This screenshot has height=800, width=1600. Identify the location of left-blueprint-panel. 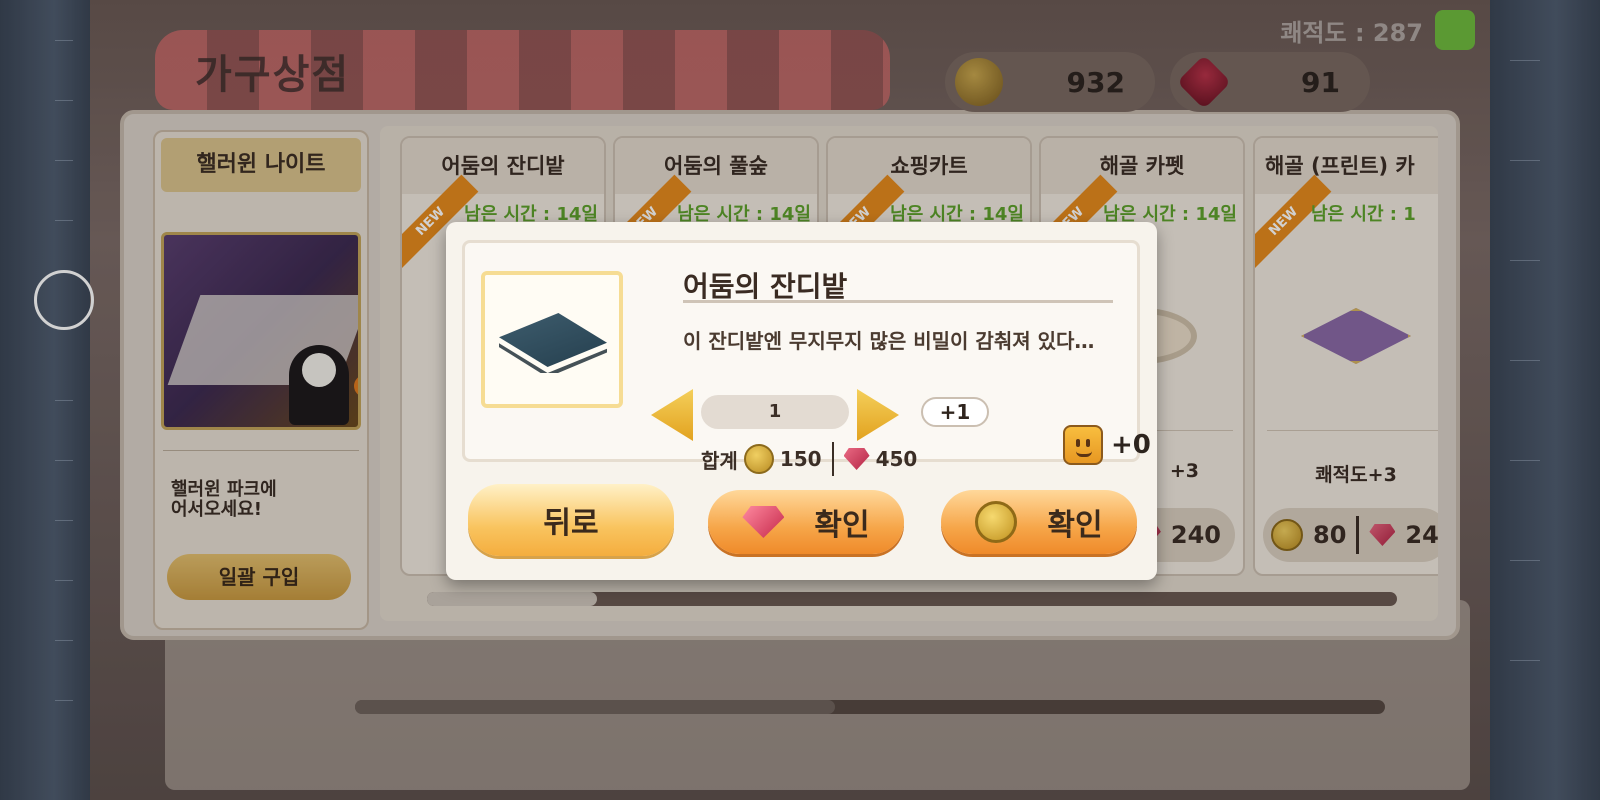
(45, 400).